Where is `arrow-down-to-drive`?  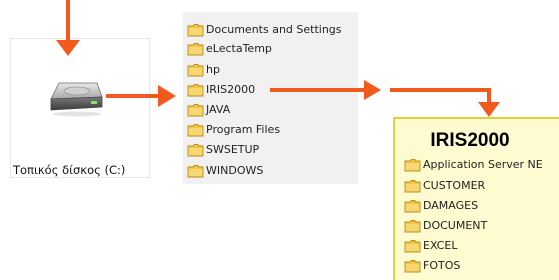
arrow-down-to-drive is located at coordinates (68, 28).